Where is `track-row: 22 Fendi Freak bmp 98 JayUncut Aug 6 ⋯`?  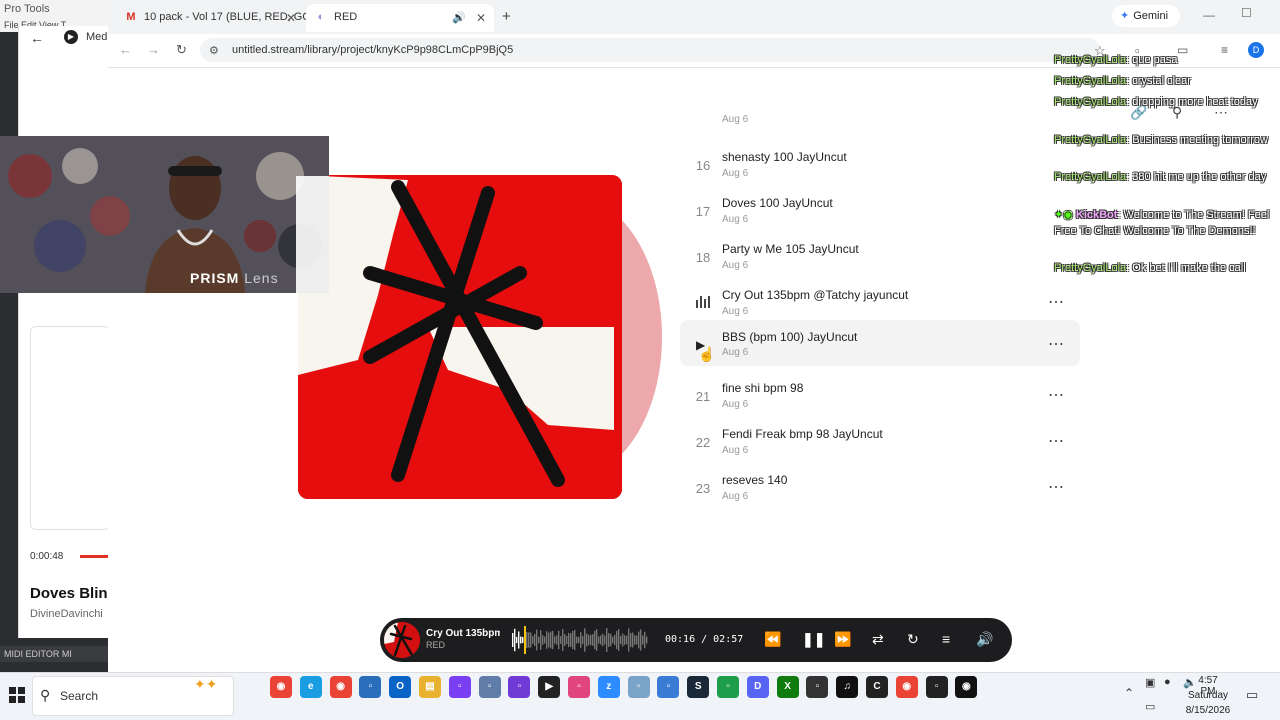
track-row: 22 Fendi Freak bmp 98 JayUncut Aug 6 ⋯ is located at coordinates (880, 442).